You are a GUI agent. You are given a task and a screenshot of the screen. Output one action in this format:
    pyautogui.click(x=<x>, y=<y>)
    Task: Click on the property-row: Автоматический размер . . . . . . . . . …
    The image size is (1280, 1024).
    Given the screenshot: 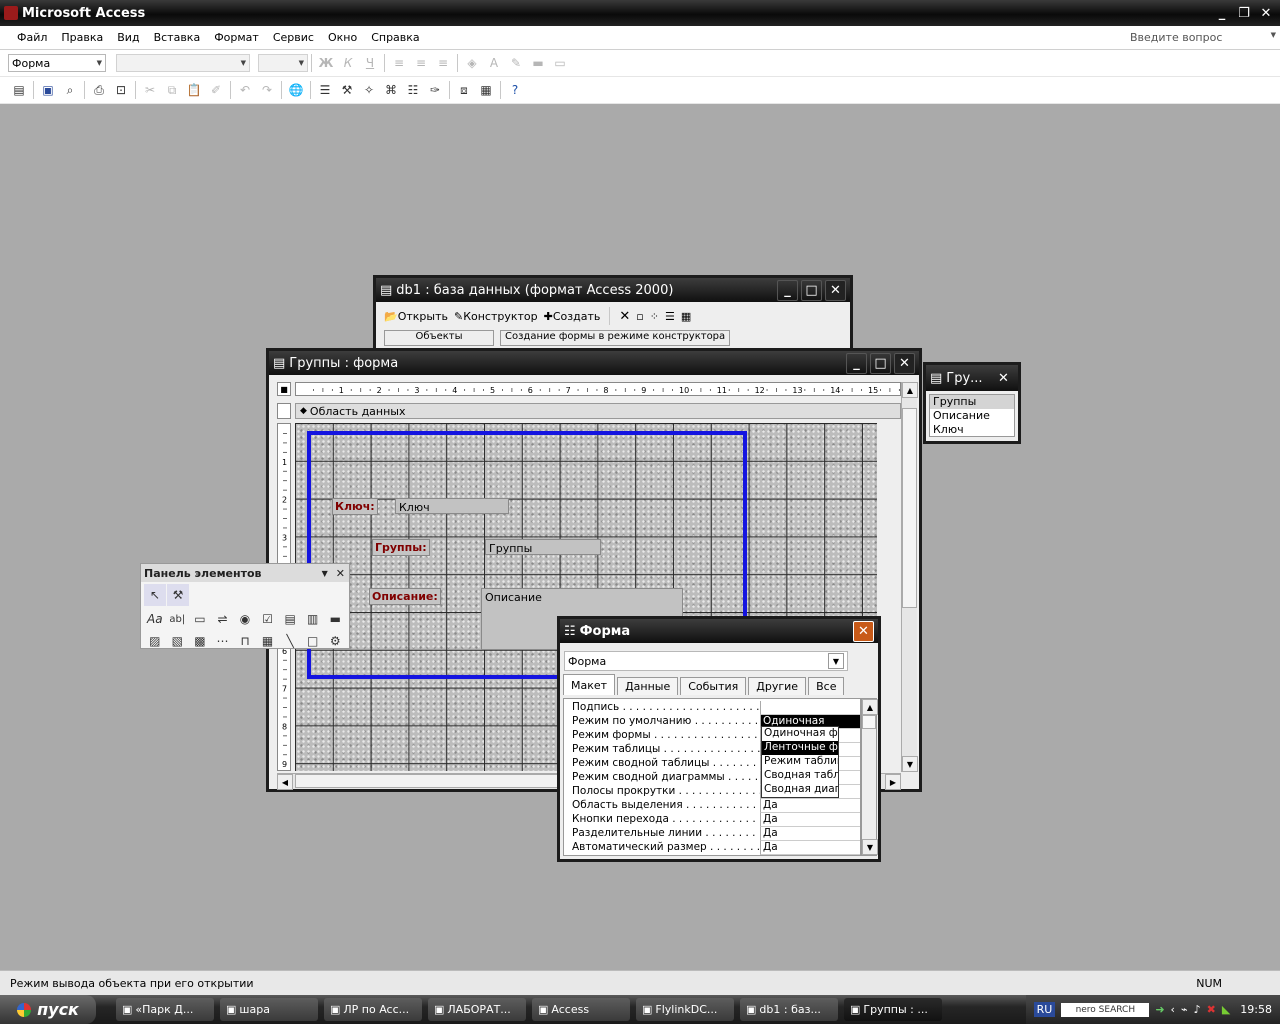 What is the action you would take?
    pyautogui.click(x=712, y=848)
    